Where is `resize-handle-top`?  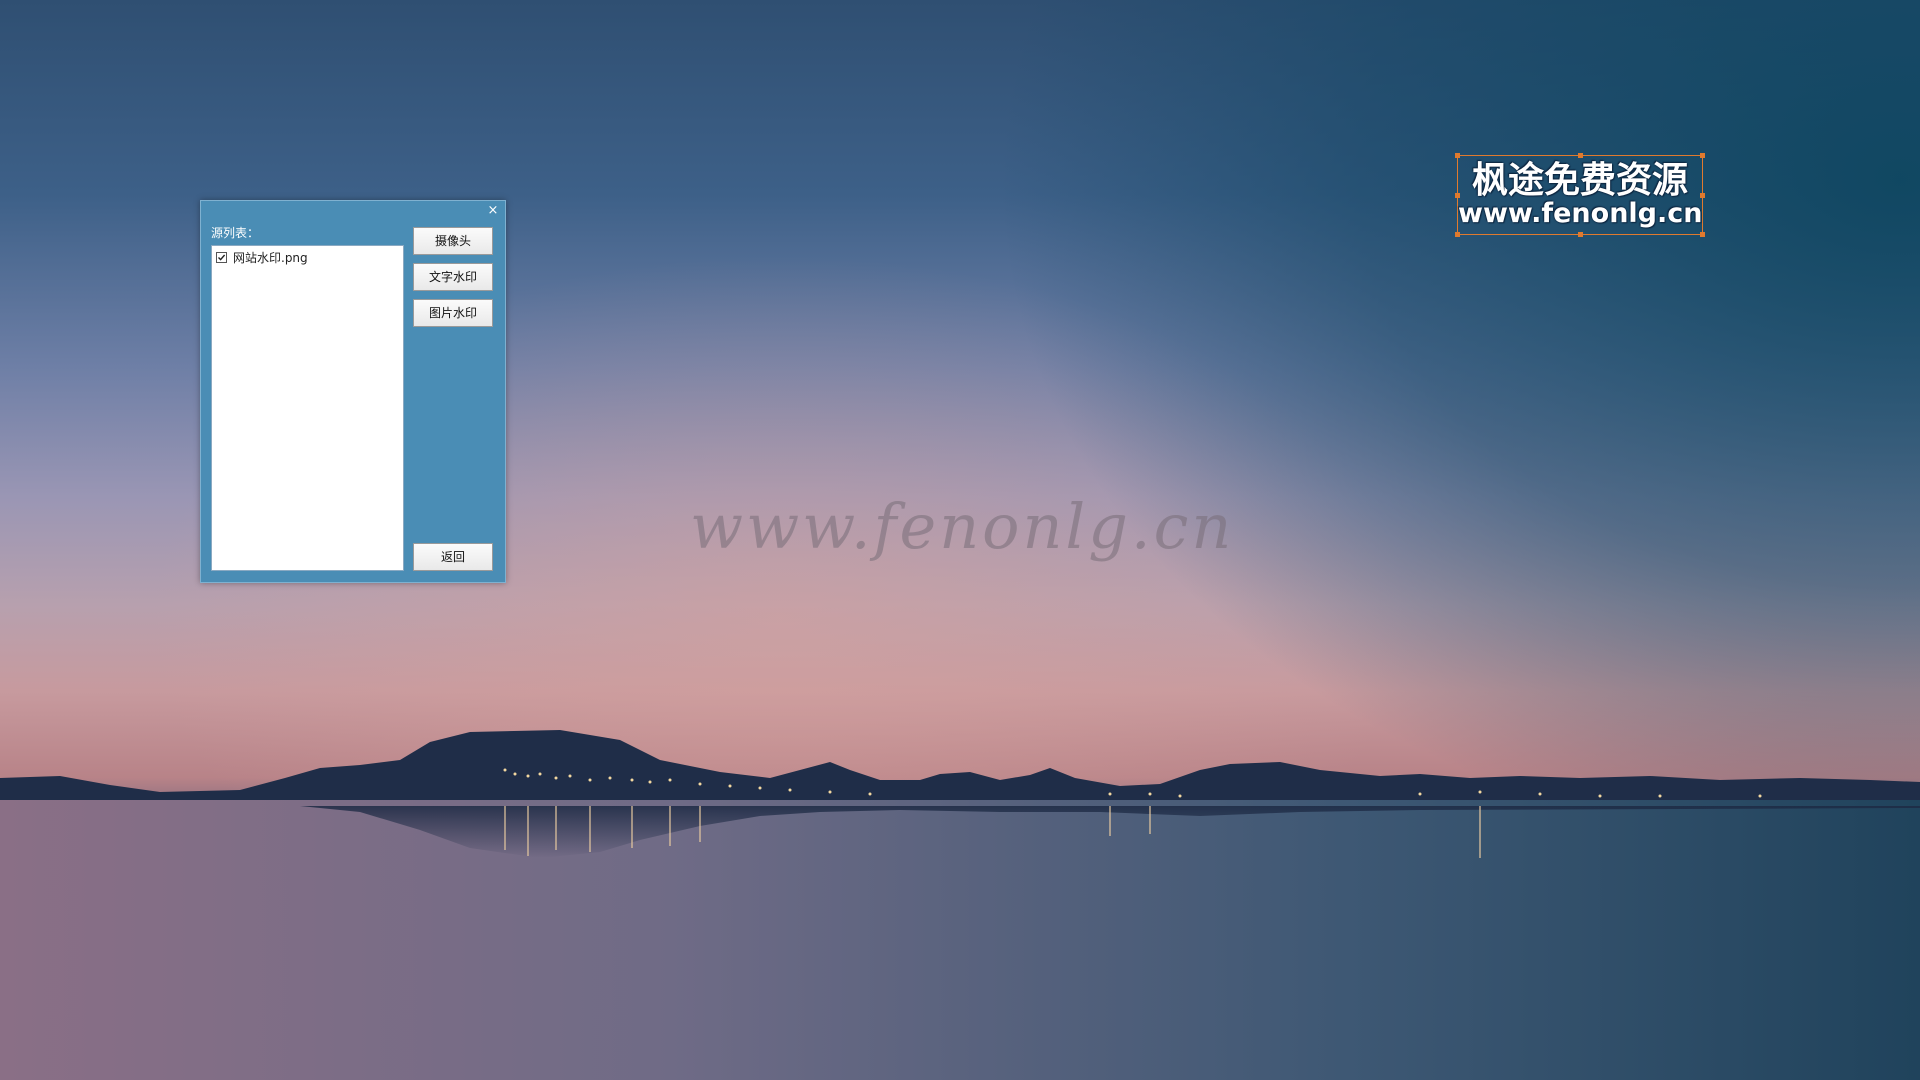
resize-handle-top is located at coordinates (1580, 155).